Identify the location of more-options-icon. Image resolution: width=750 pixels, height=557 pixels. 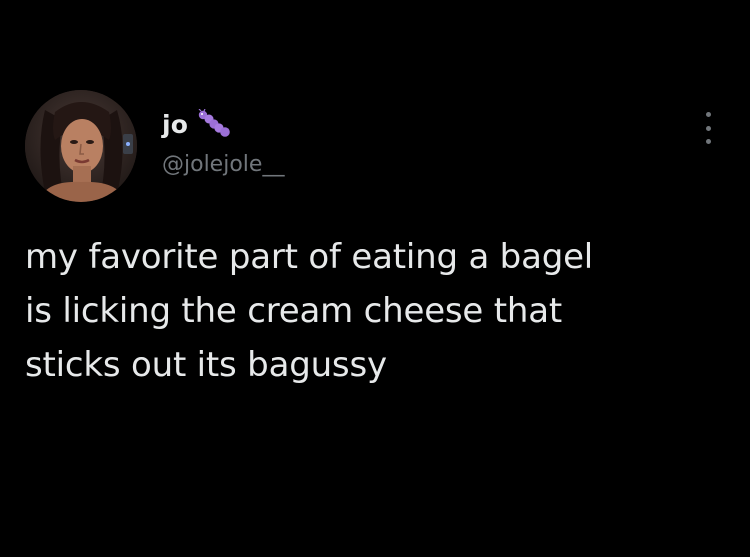
(708, 128).